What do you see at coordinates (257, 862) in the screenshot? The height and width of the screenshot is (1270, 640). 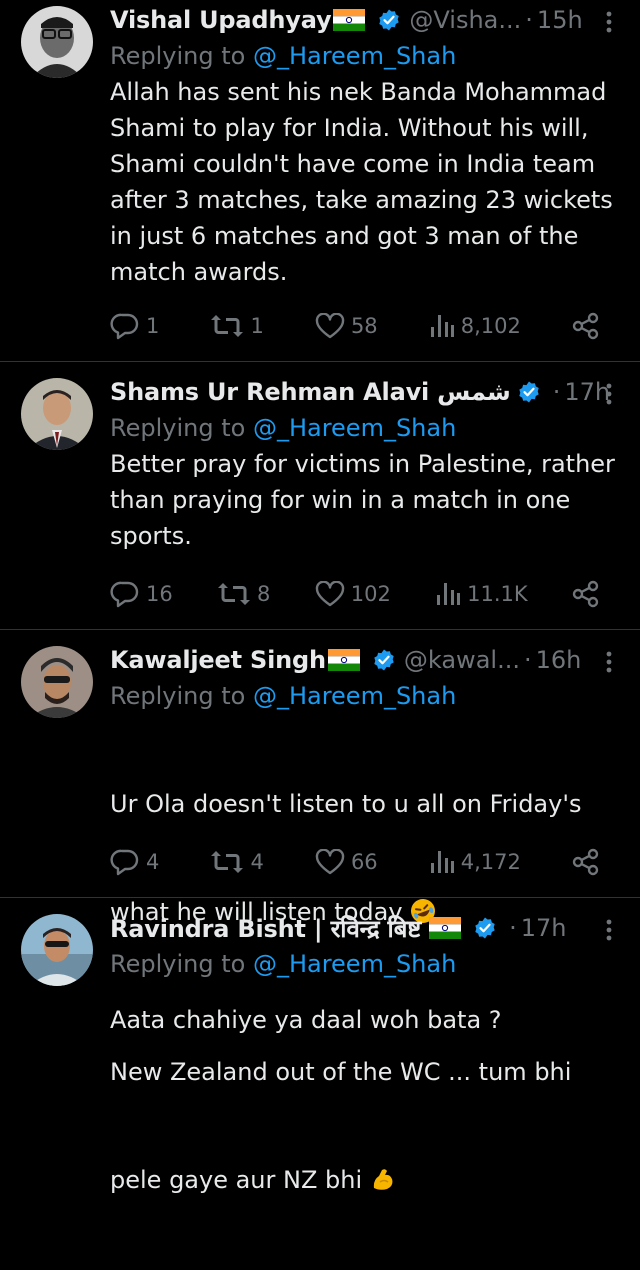 I see `repost-count: 4` at bounding box center [257, 862].